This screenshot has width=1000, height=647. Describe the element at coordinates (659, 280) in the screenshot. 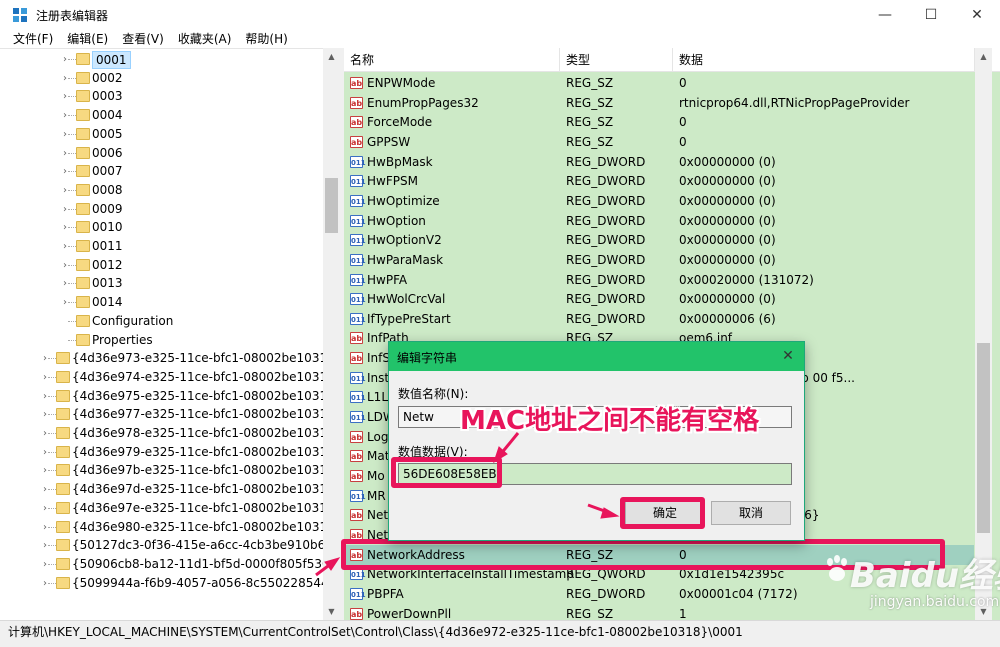

I see `list-row: 011 HwPFA REG_DWORD 0x00020000 (131072)` at that location.